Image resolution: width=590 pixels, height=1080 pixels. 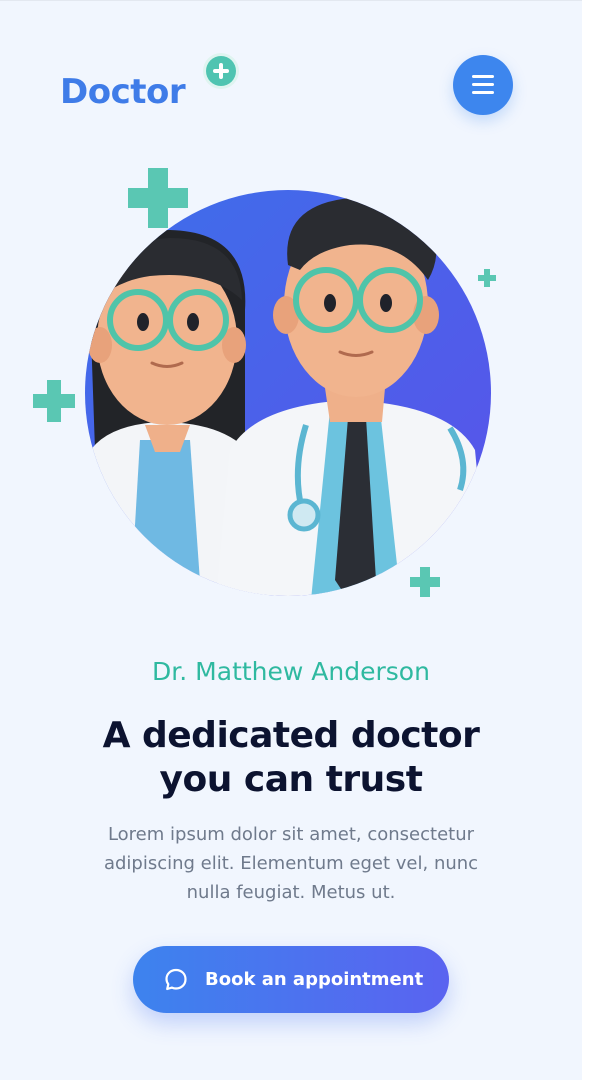 I want to click on headline-line-2: you can trust, so click(x=291, y=779).